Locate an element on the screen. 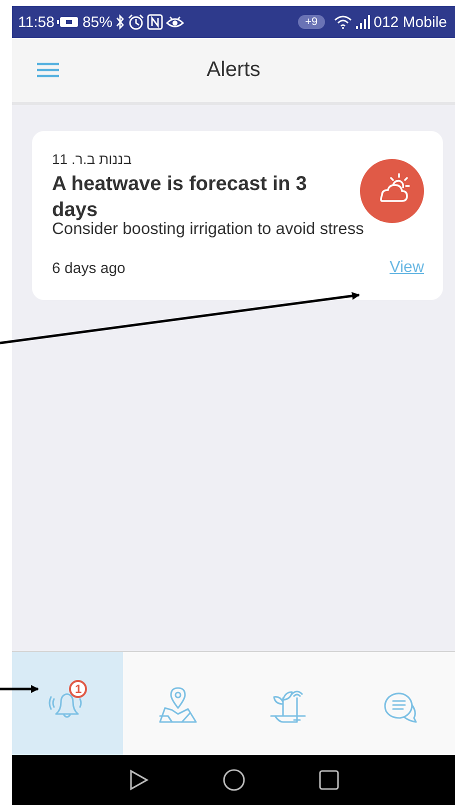 The height and width of the screenshot is (805, 455). nav-tab: 1 is located at coordinates (67, 703).